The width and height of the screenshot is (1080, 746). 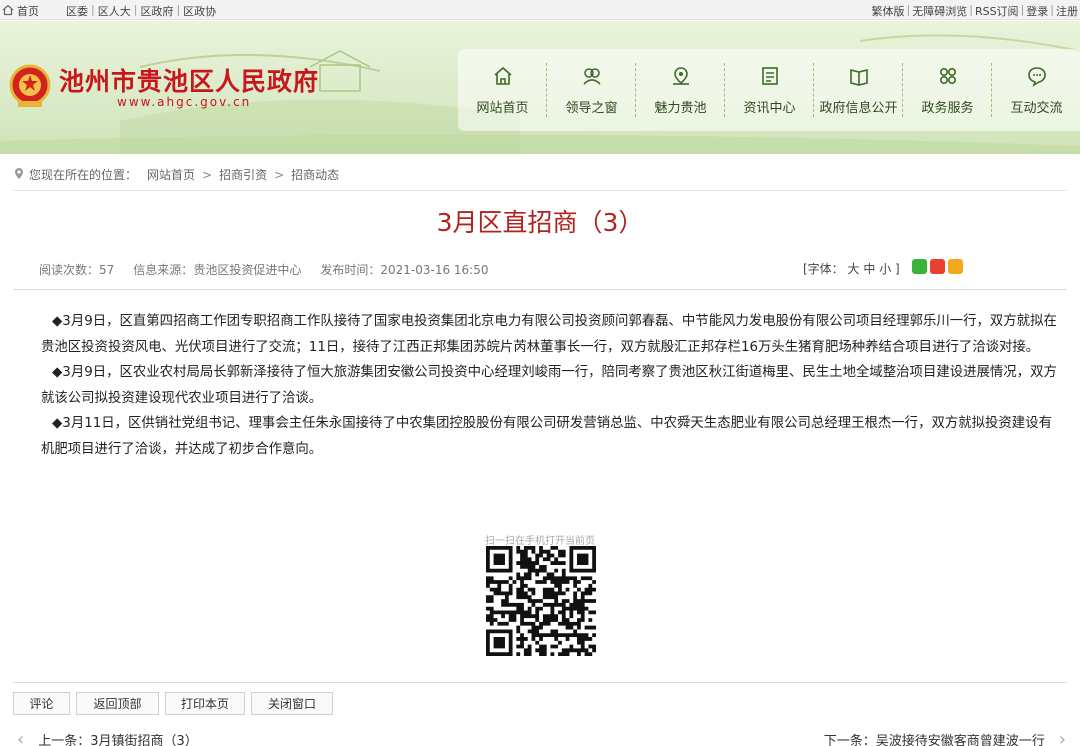 What do you see at coordinates (934, 740) in the screenshot?
I see `next-article-label: 下一条：吴波接待安徽客商曾建波一行` at bounding box center [934, 740].